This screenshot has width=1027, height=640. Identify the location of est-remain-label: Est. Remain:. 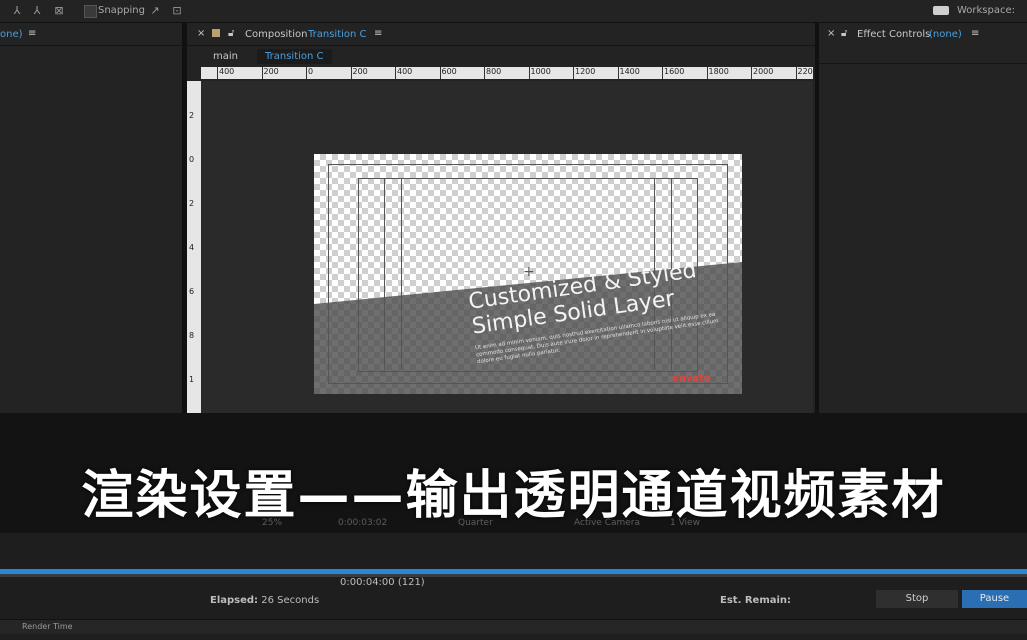
(756, 600).